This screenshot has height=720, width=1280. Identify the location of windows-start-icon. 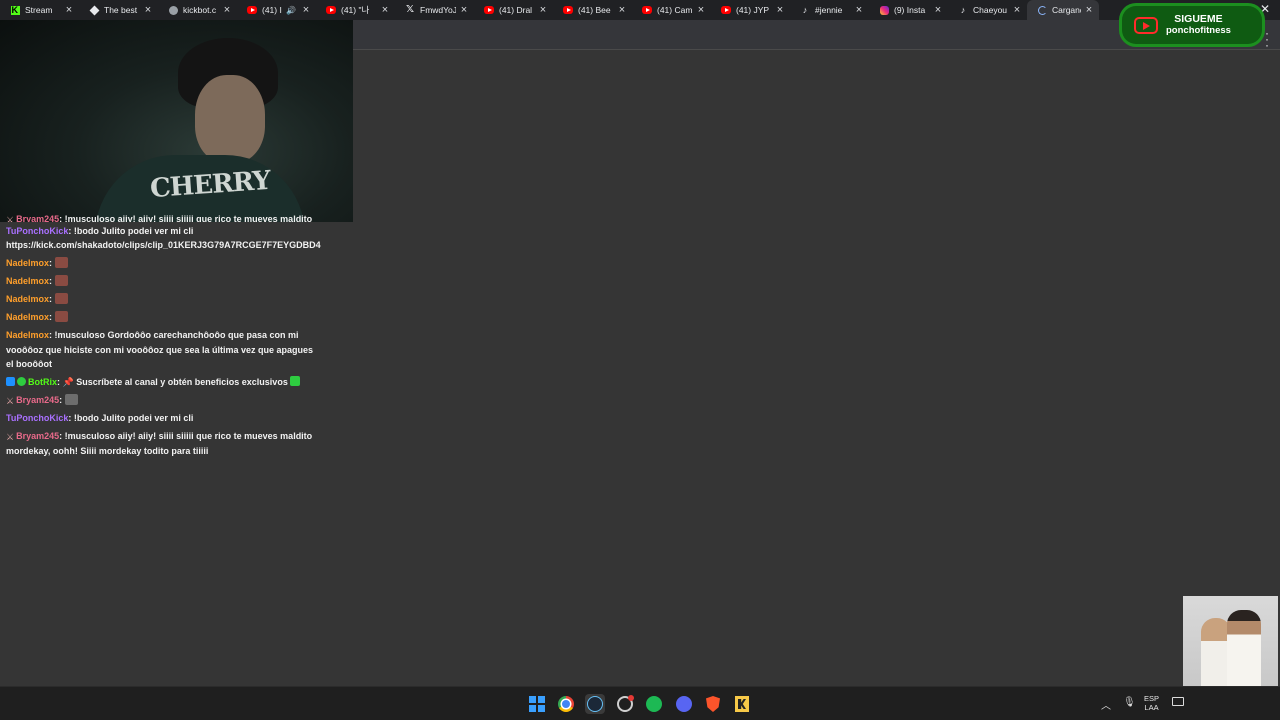
(537, 704).